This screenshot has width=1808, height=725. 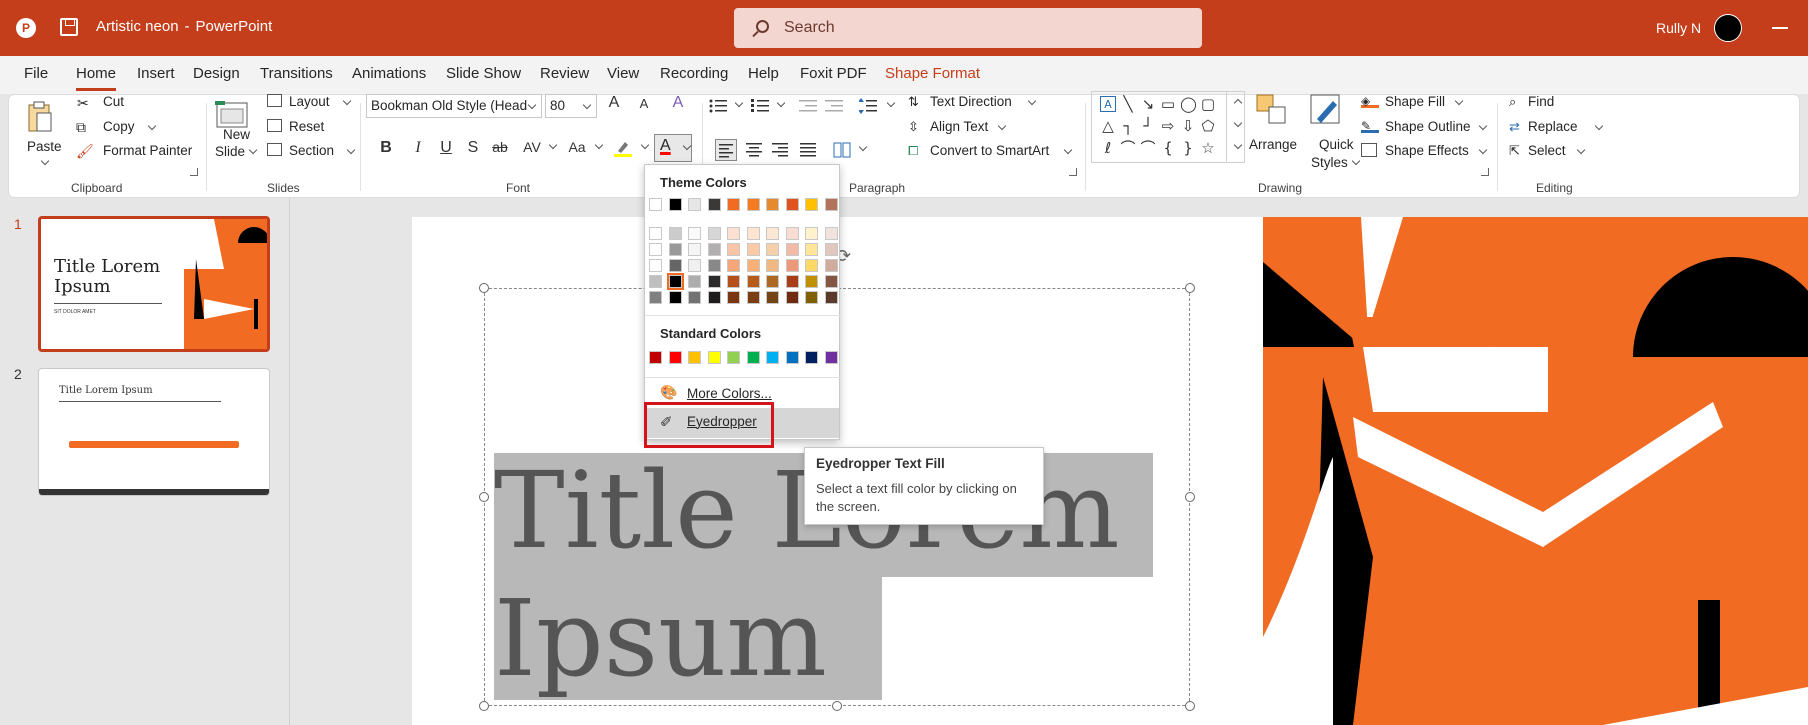 I want to click on down-arrow-shape-icon: ⇩, so click(x=1188, y=126).